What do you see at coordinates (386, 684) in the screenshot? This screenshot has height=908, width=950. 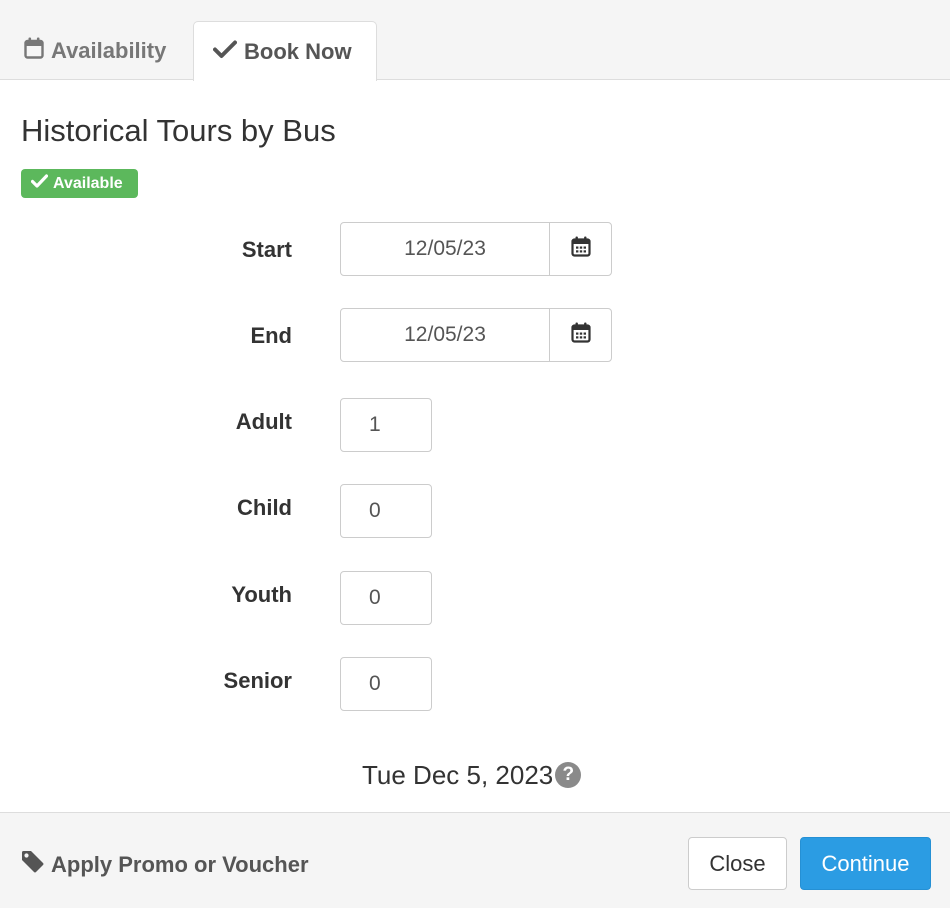 I see `senior-quantity-input: 0` at bounding box center [386, 684].